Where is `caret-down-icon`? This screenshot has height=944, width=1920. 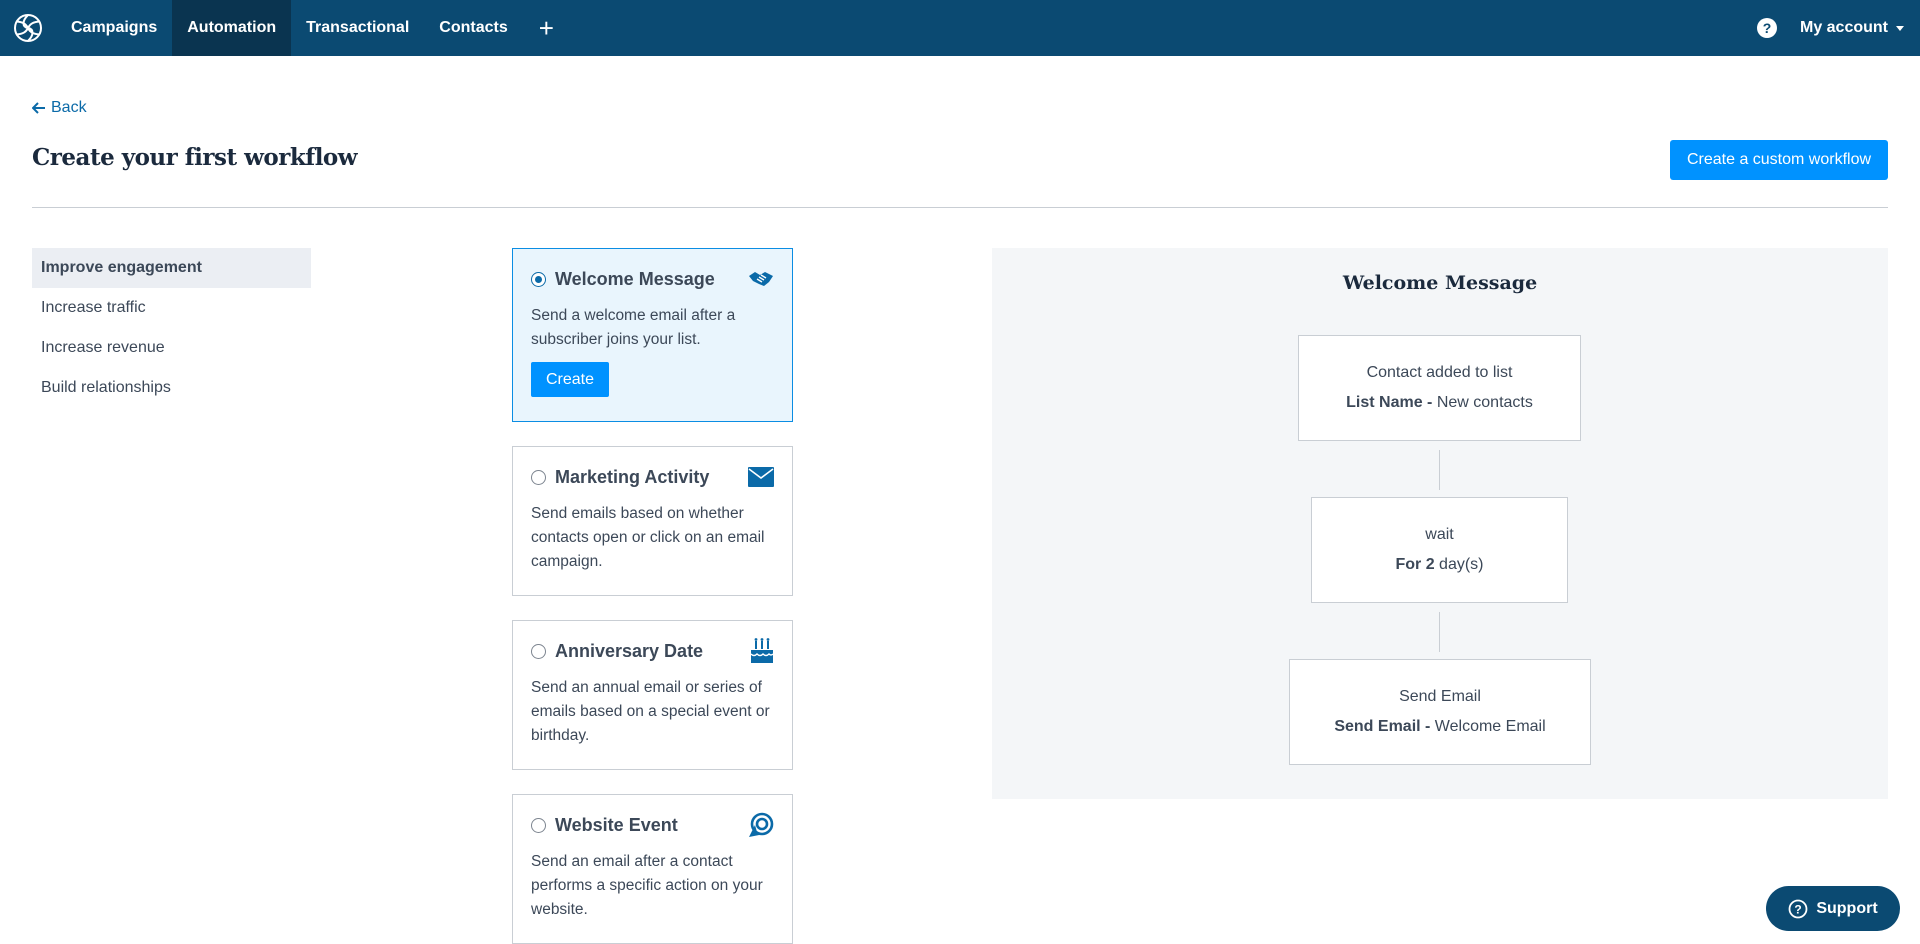
caret-down-icon is located at coordinates (1900, 28).